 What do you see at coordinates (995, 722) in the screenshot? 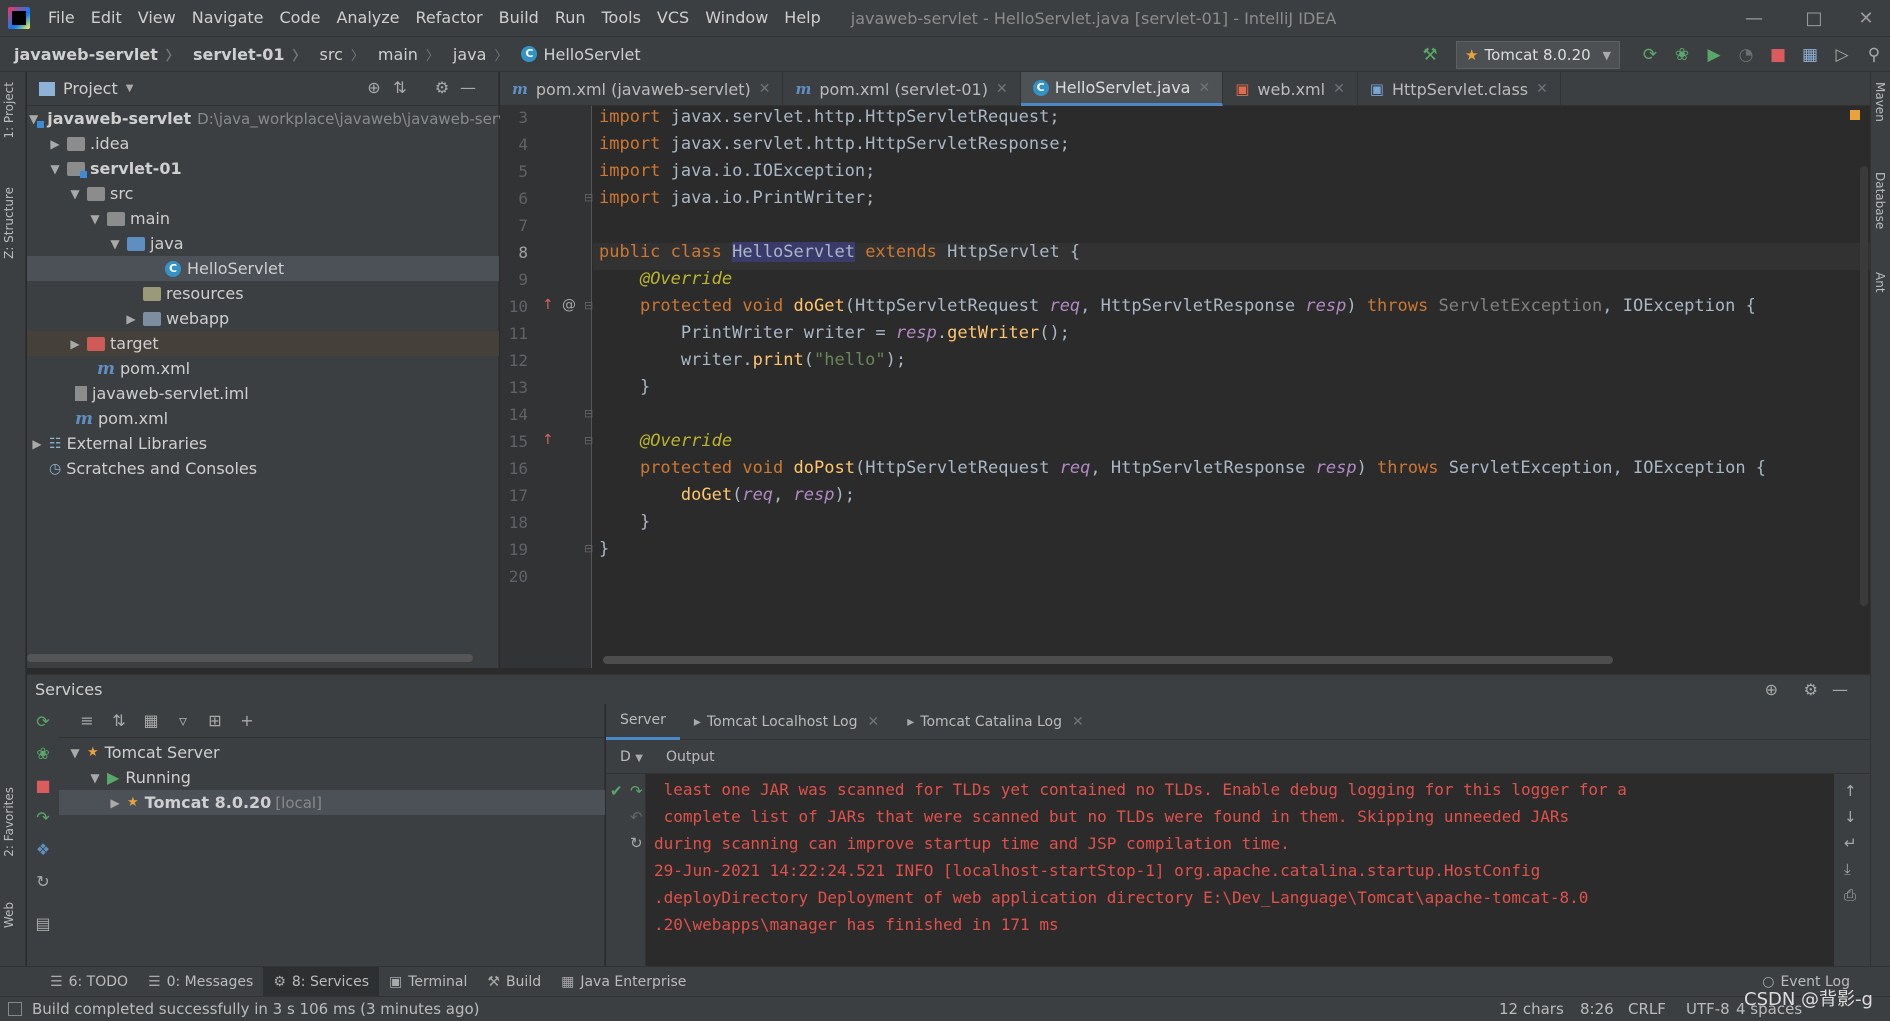
I see `tab-catalina-log: ▸ Tomcat Catalina Log ✕` at bounding box center [995, 722].